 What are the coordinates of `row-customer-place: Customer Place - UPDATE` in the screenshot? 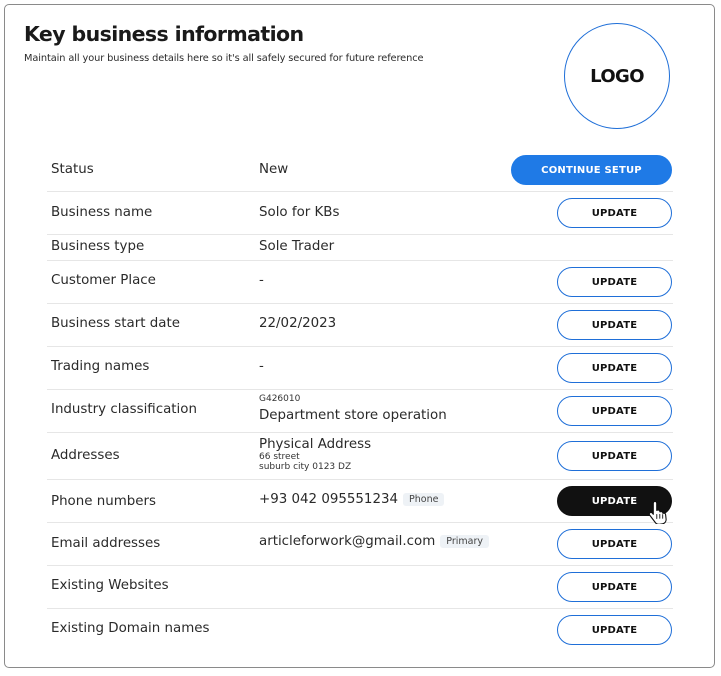 It's located at (360, 282).